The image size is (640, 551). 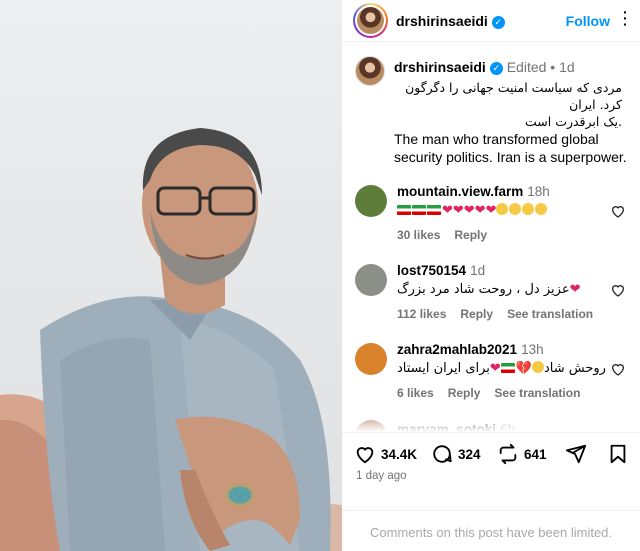 I want to click on like-count: 34.4K, so click(x=399, y=454).